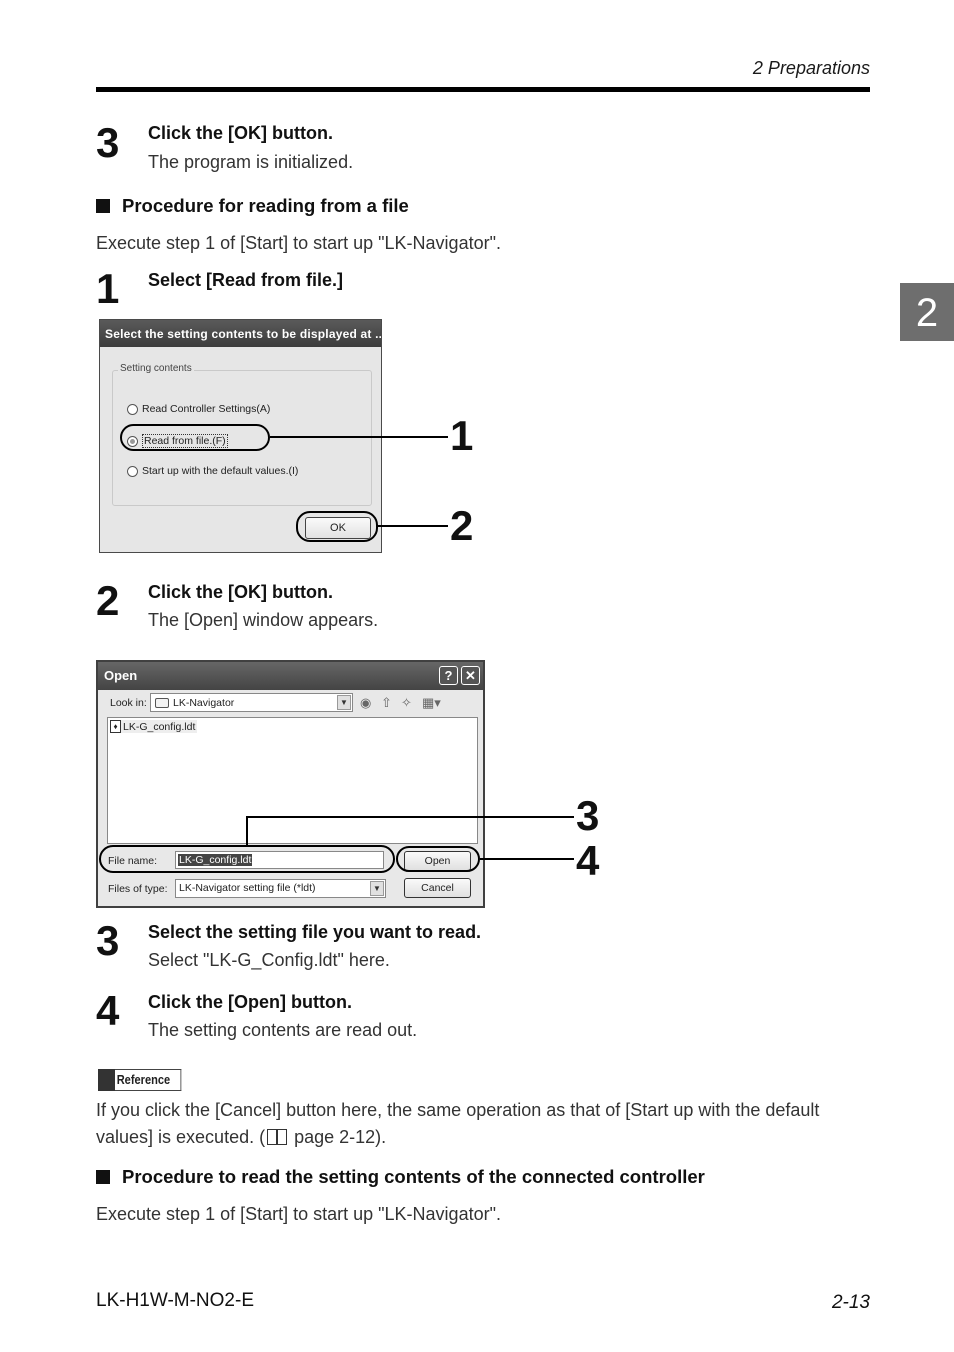 This screenshot has height=1352, width=954. Describe the element at coordinates (386, 703) in the screenshot. I see `up-folder-icon: ⇧` at that location.